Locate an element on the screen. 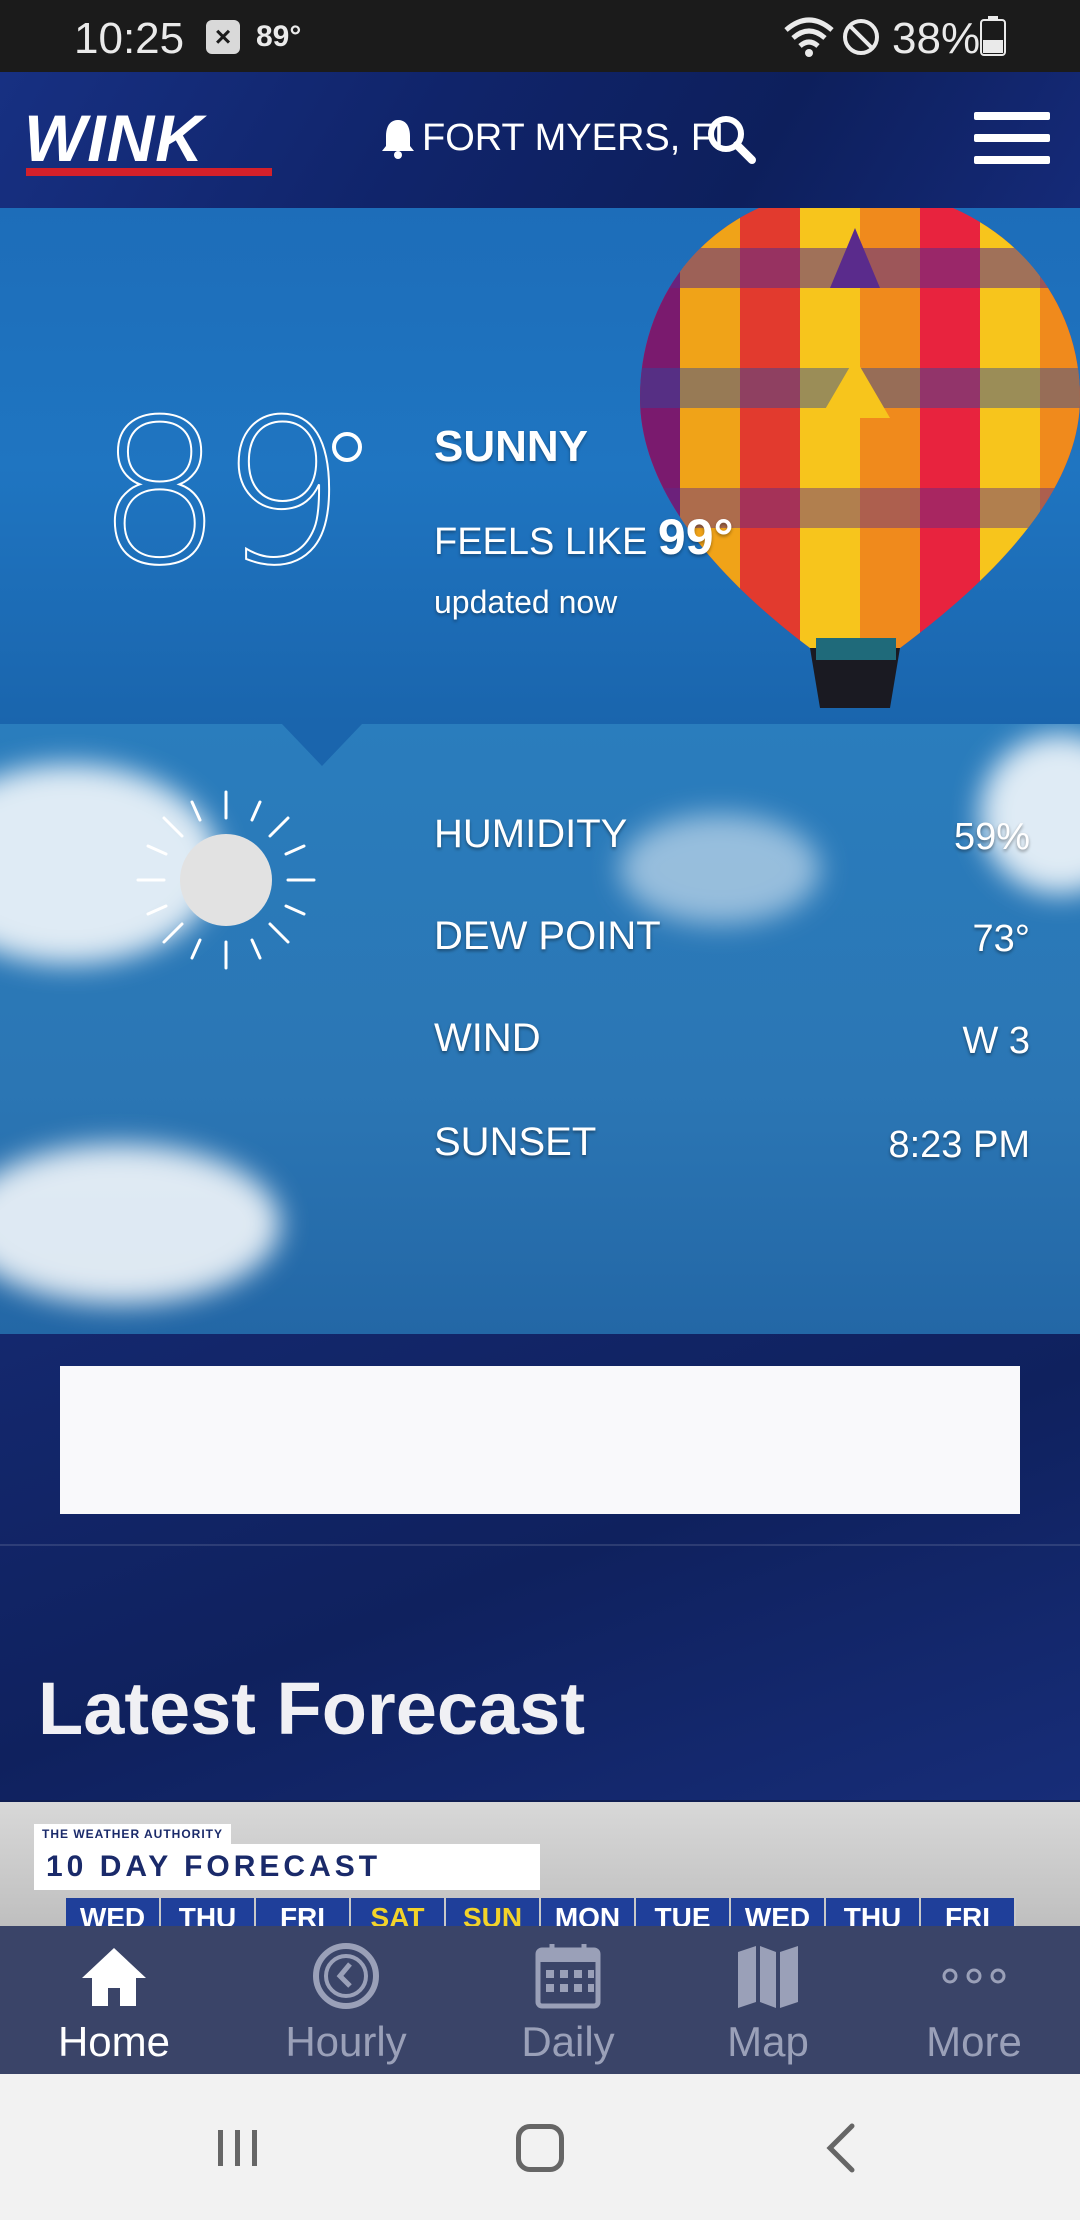  day-cell: TUE is located at coordinates (683, 1912).